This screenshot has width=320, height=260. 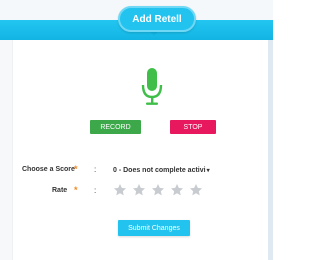 What do you see at coordinates (76, 190) in the screenshot?
I see `rate-required-mark: *` at bounding box center [76, 190].